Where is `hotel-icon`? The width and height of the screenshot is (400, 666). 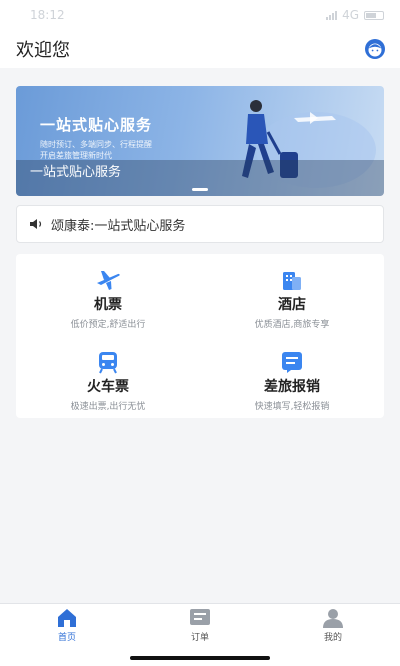 hotel-icon is located at coordinates (292, 280).